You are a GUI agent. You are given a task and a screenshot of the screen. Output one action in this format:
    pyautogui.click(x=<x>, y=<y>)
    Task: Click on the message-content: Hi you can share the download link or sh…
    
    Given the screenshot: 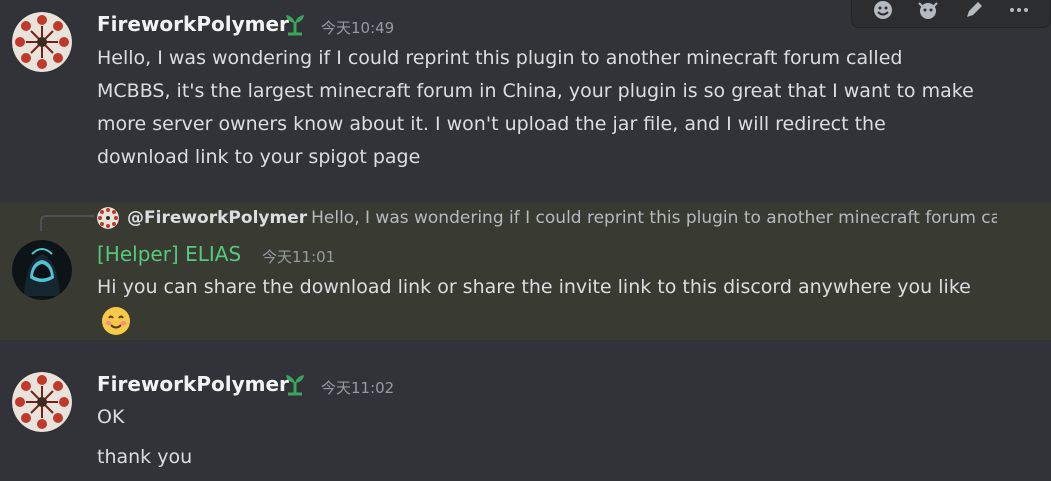 What is the action you would take?
    pyautogui.click(x=547, y=304)
    